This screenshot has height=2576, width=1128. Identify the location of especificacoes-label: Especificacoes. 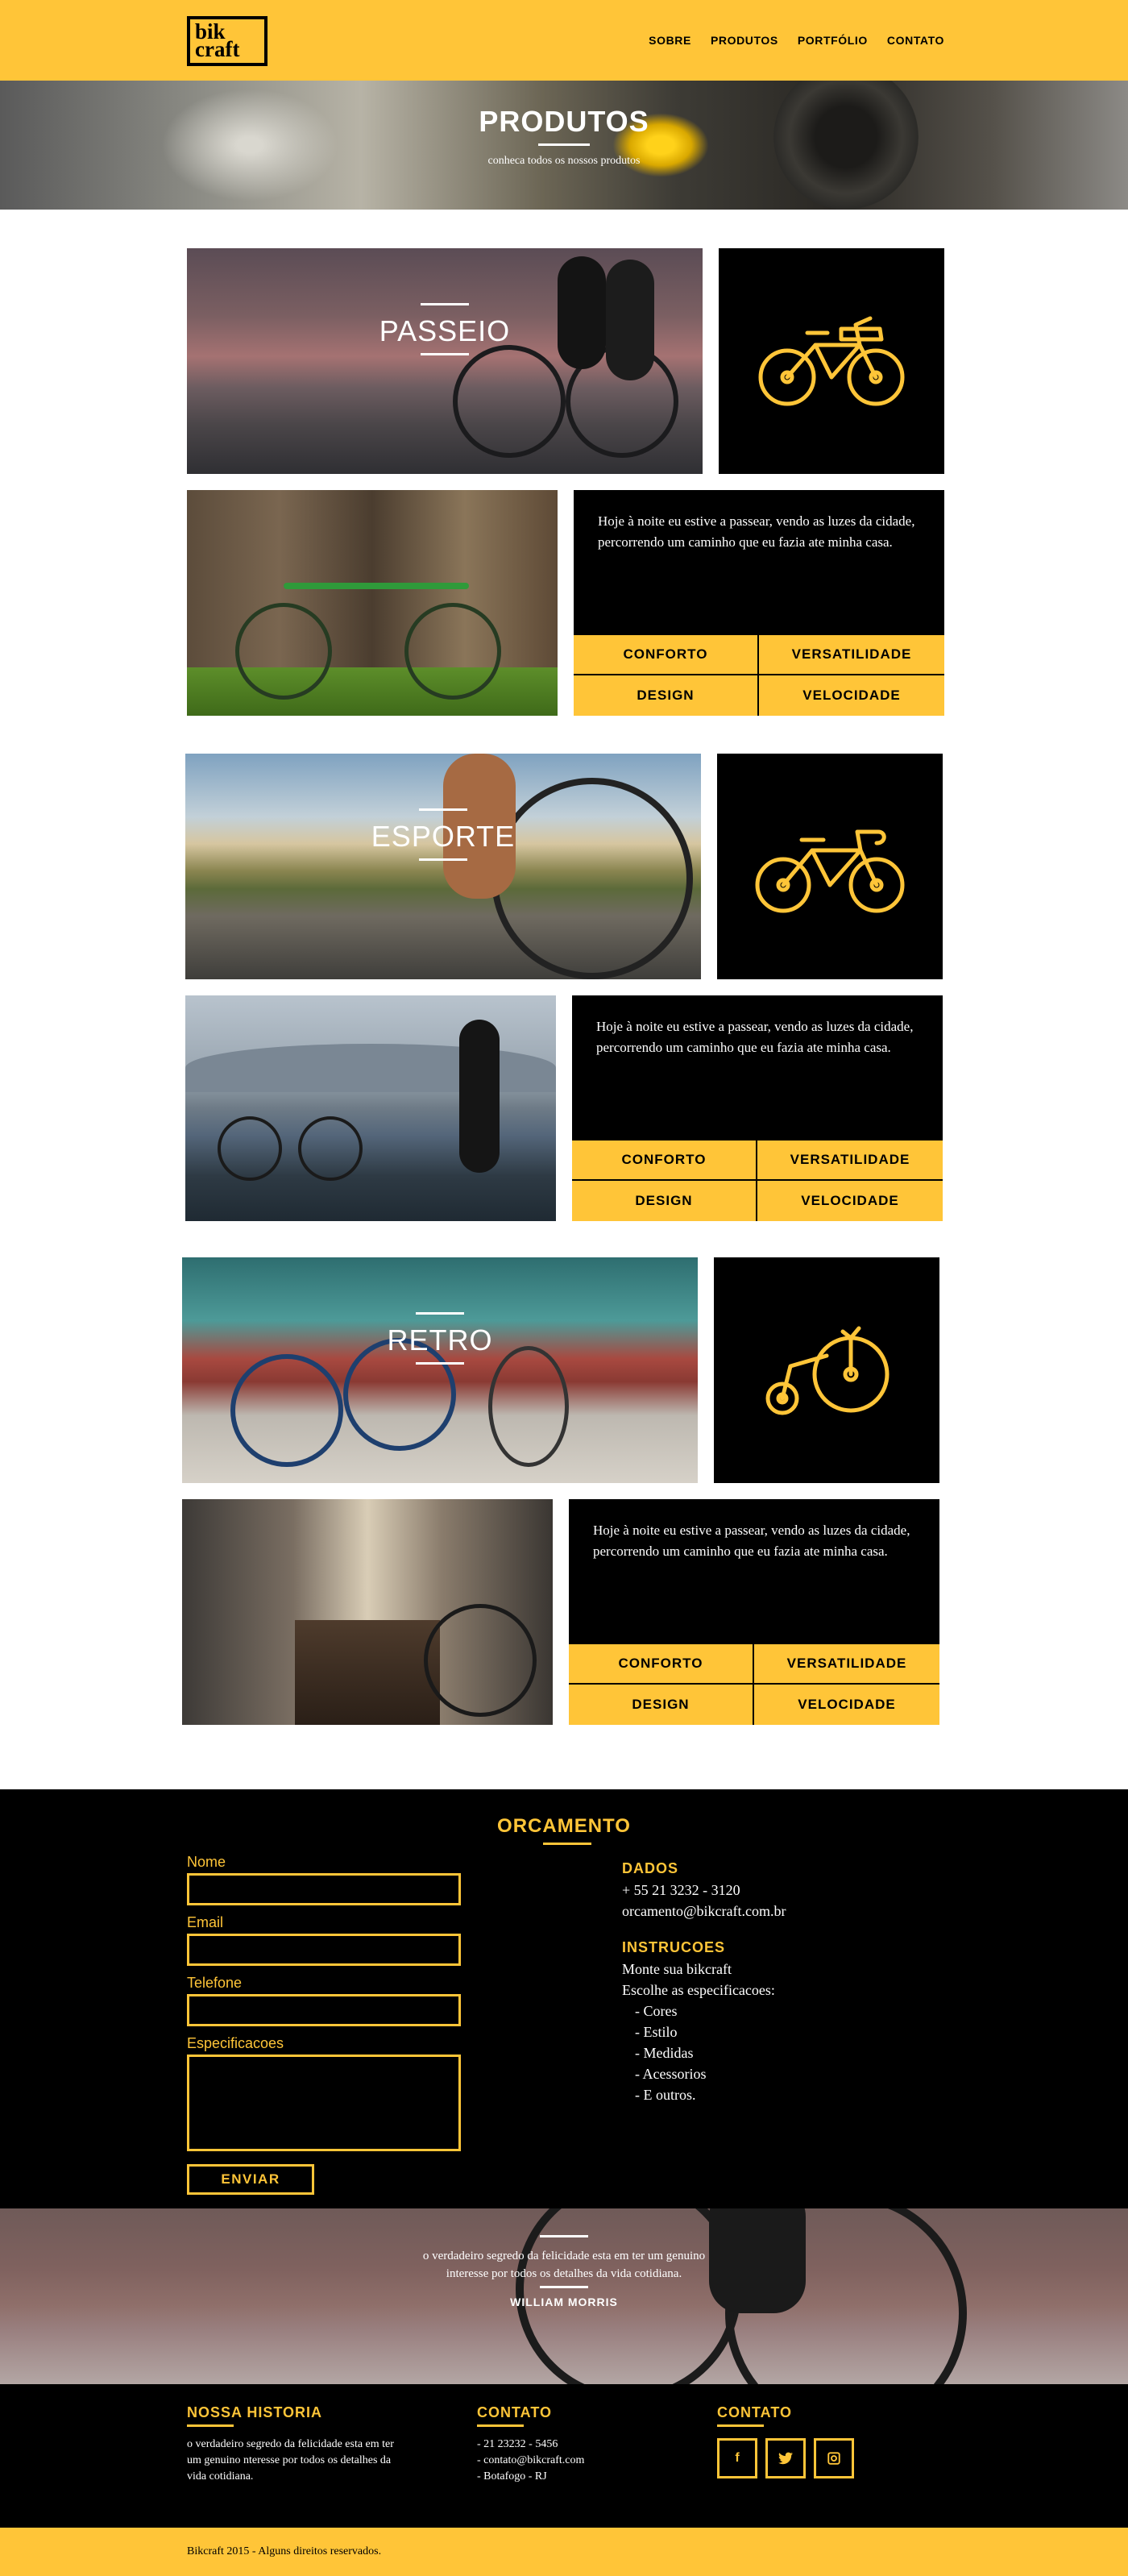
(235, 2043).